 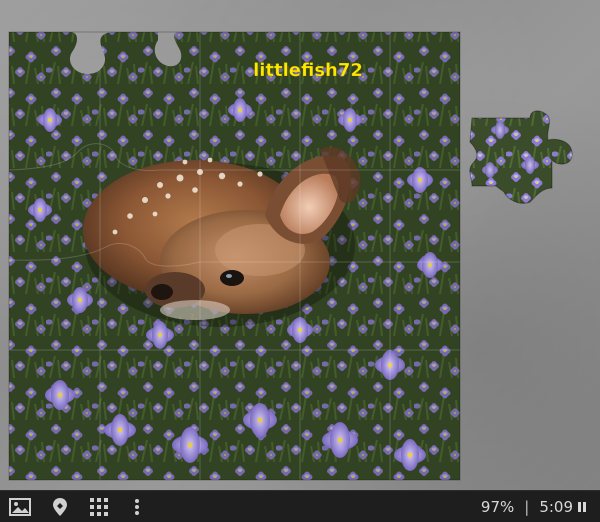 I want to click on elapsed-time: 5:09, so click(x=556, y=506).